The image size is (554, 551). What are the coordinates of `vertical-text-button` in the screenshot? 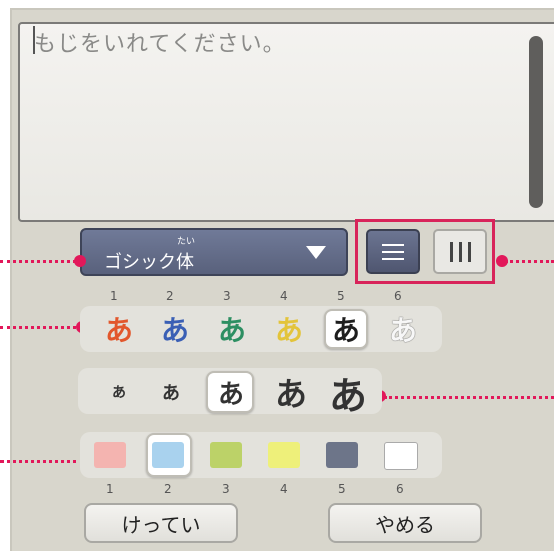 It's located at (460, 251).